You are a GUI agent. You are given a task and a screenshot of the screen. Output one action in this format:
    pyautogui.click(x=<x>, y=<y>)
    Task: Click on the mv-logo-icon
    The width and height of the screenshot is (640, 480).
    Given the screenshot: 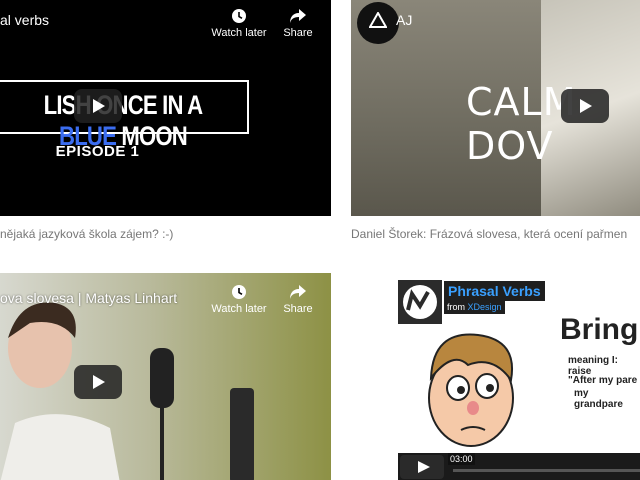 What is the action you would take?
    pyautogui.click(x=420, y=302)
    